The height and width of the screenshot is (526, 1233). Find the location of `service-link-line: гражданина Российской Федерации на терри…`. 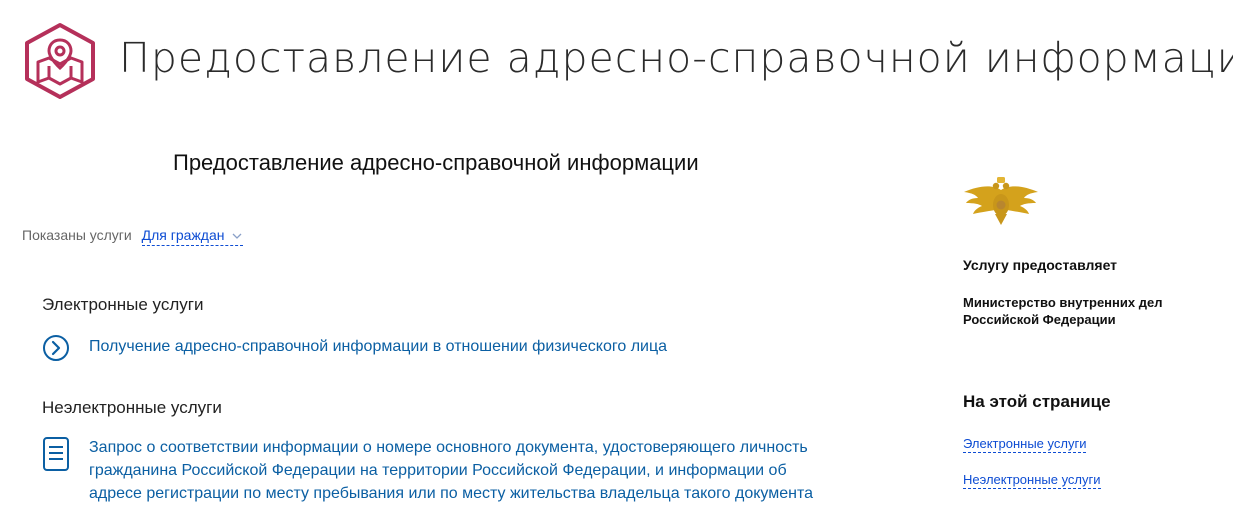

service-link-line: гражданина Российской Федерации на терри… is located at coordinates (438, 470).